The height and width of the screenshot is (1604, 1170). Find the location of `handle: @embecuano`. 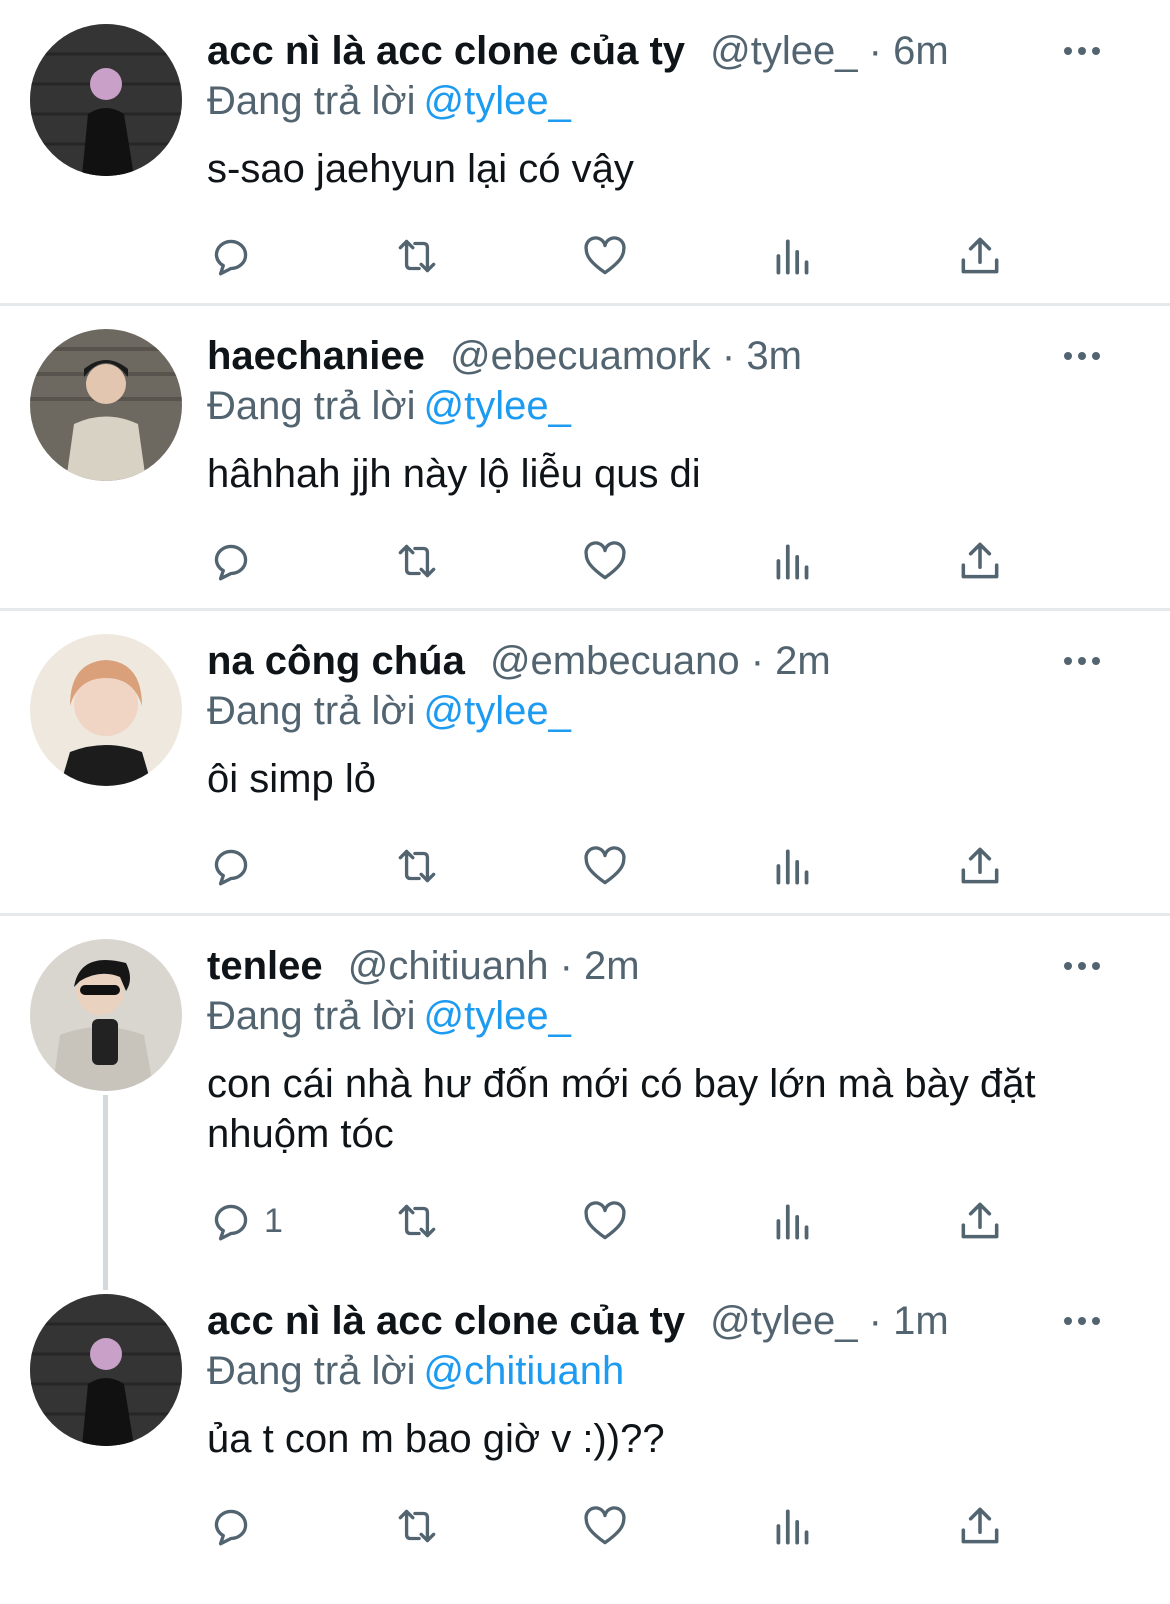

handle: @embecuano is located at coordinates (615, 661).